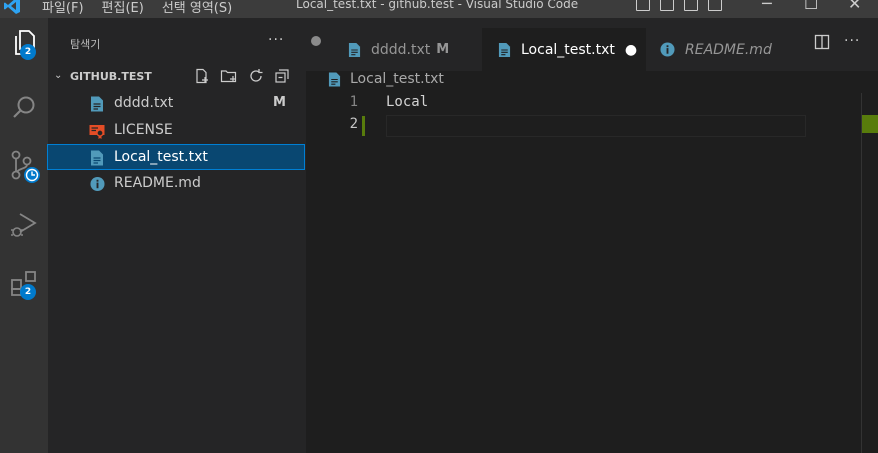 The height and width of the screenshot is (453, 878). What do you see at coordinates (667, 5) in the screenshot?
I see `toggle-panel-icon` at bounding box center [667, 5].